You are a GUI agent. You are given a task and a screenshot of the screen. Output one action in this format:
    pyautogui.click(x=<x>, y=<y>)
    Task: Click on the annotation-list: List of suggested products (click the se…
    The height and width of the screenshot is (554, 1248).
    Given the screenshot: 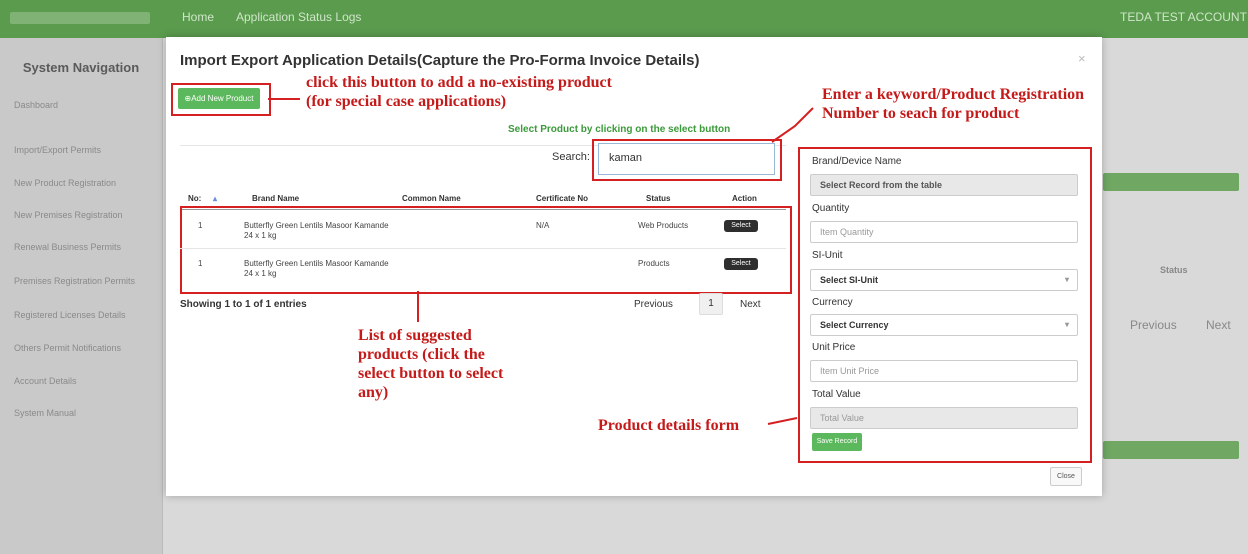 What is the action you would take?
    pyautogui.click(x=431, y=364)
    